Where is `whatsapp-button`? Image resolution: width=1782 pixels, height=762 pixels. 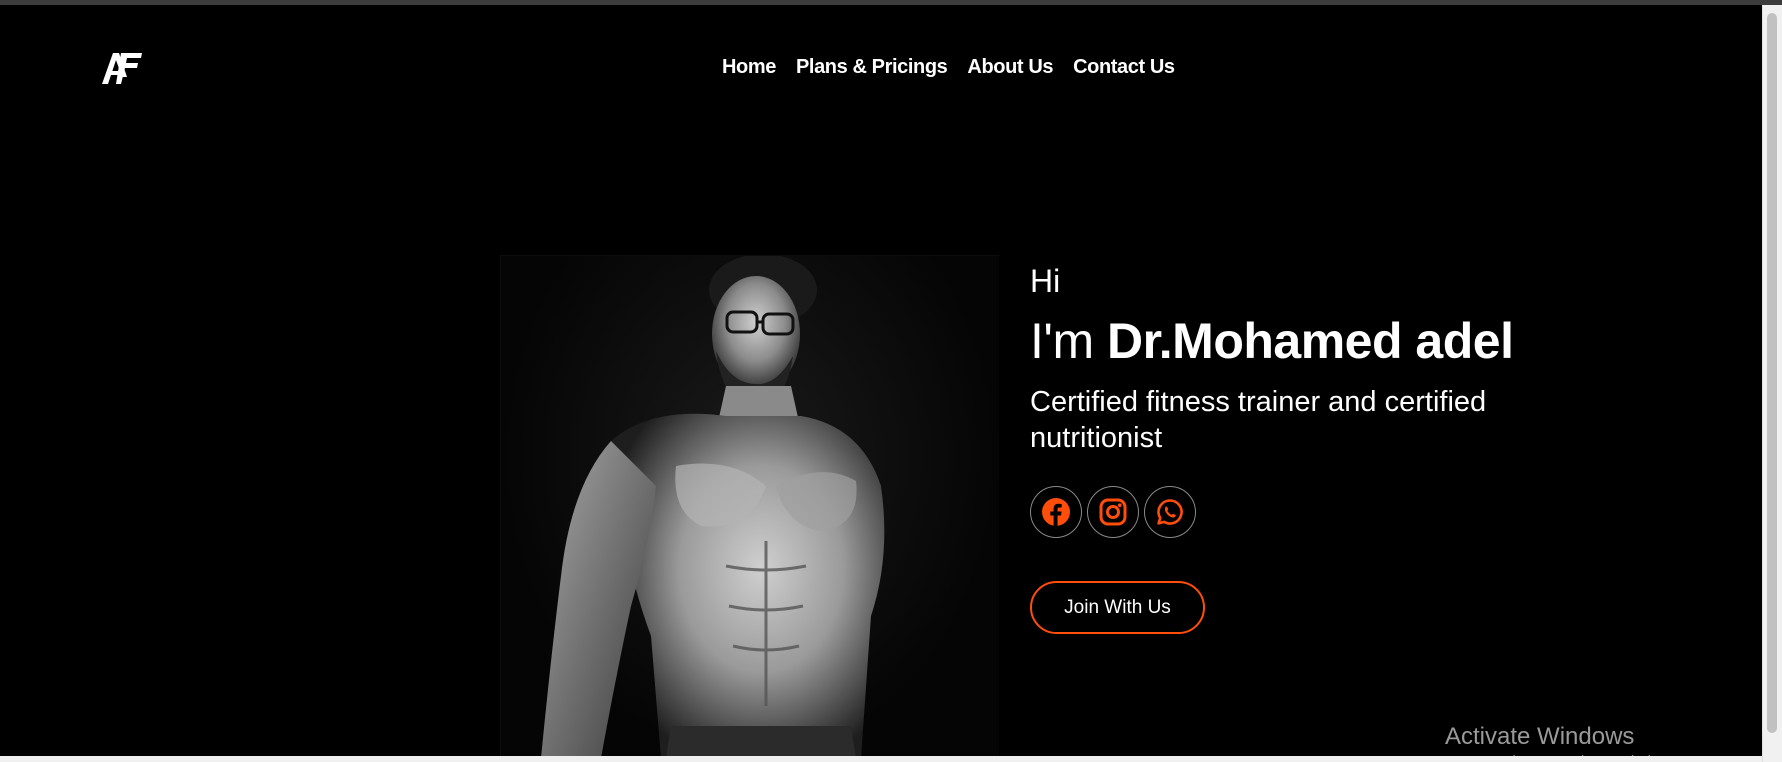 whatsapp-button is located at coordinates (1170, 512).